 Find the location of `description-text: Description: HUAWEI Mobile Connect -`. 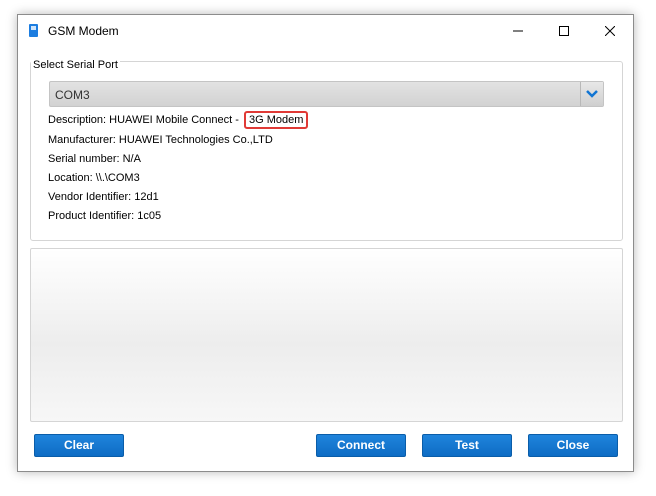

description-text: Description: HUAWEI Mobile Connect - is located at coordinates (145, 120).